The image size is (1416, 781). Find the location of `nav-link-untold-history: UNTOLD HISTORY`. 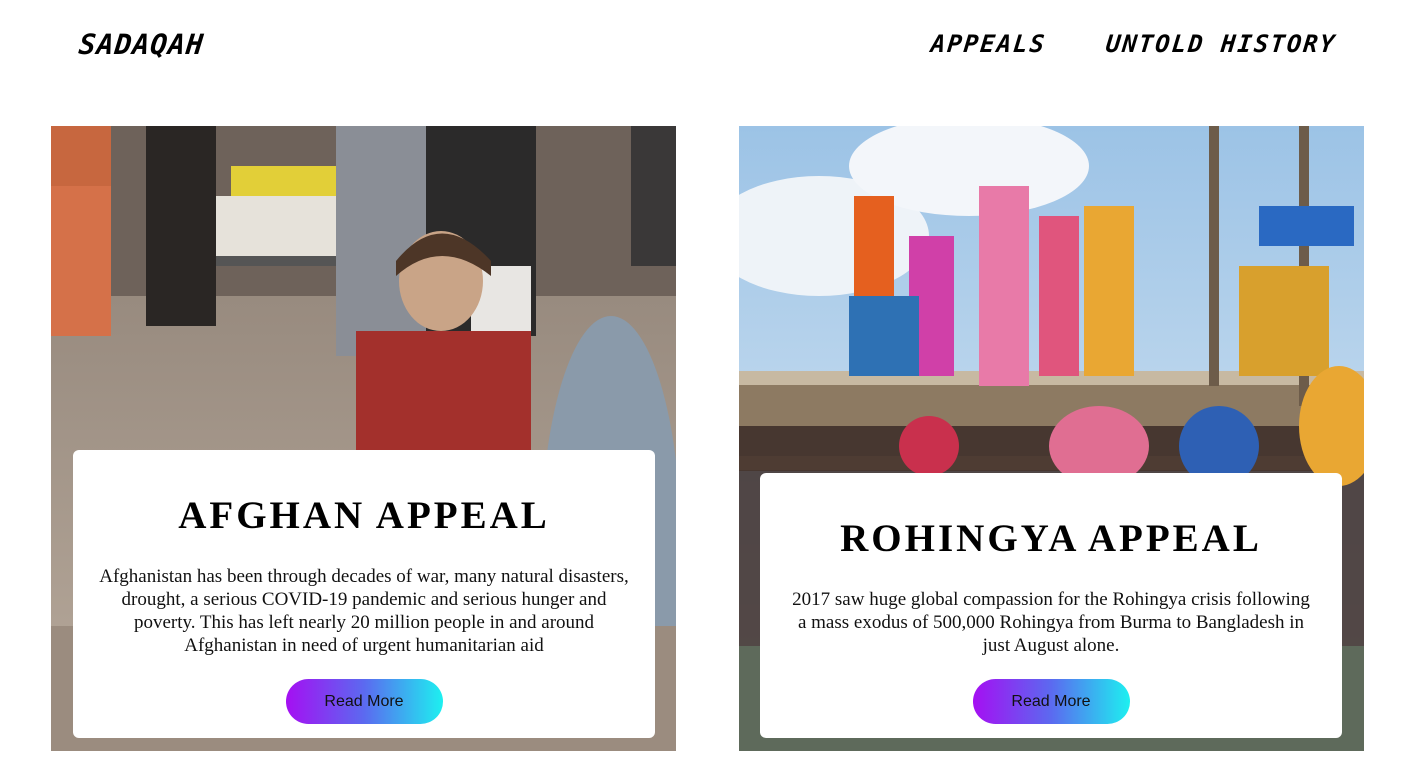

nav-link-untold-history: UNTOLD HISTORY is located at coordinates (1220, 44).